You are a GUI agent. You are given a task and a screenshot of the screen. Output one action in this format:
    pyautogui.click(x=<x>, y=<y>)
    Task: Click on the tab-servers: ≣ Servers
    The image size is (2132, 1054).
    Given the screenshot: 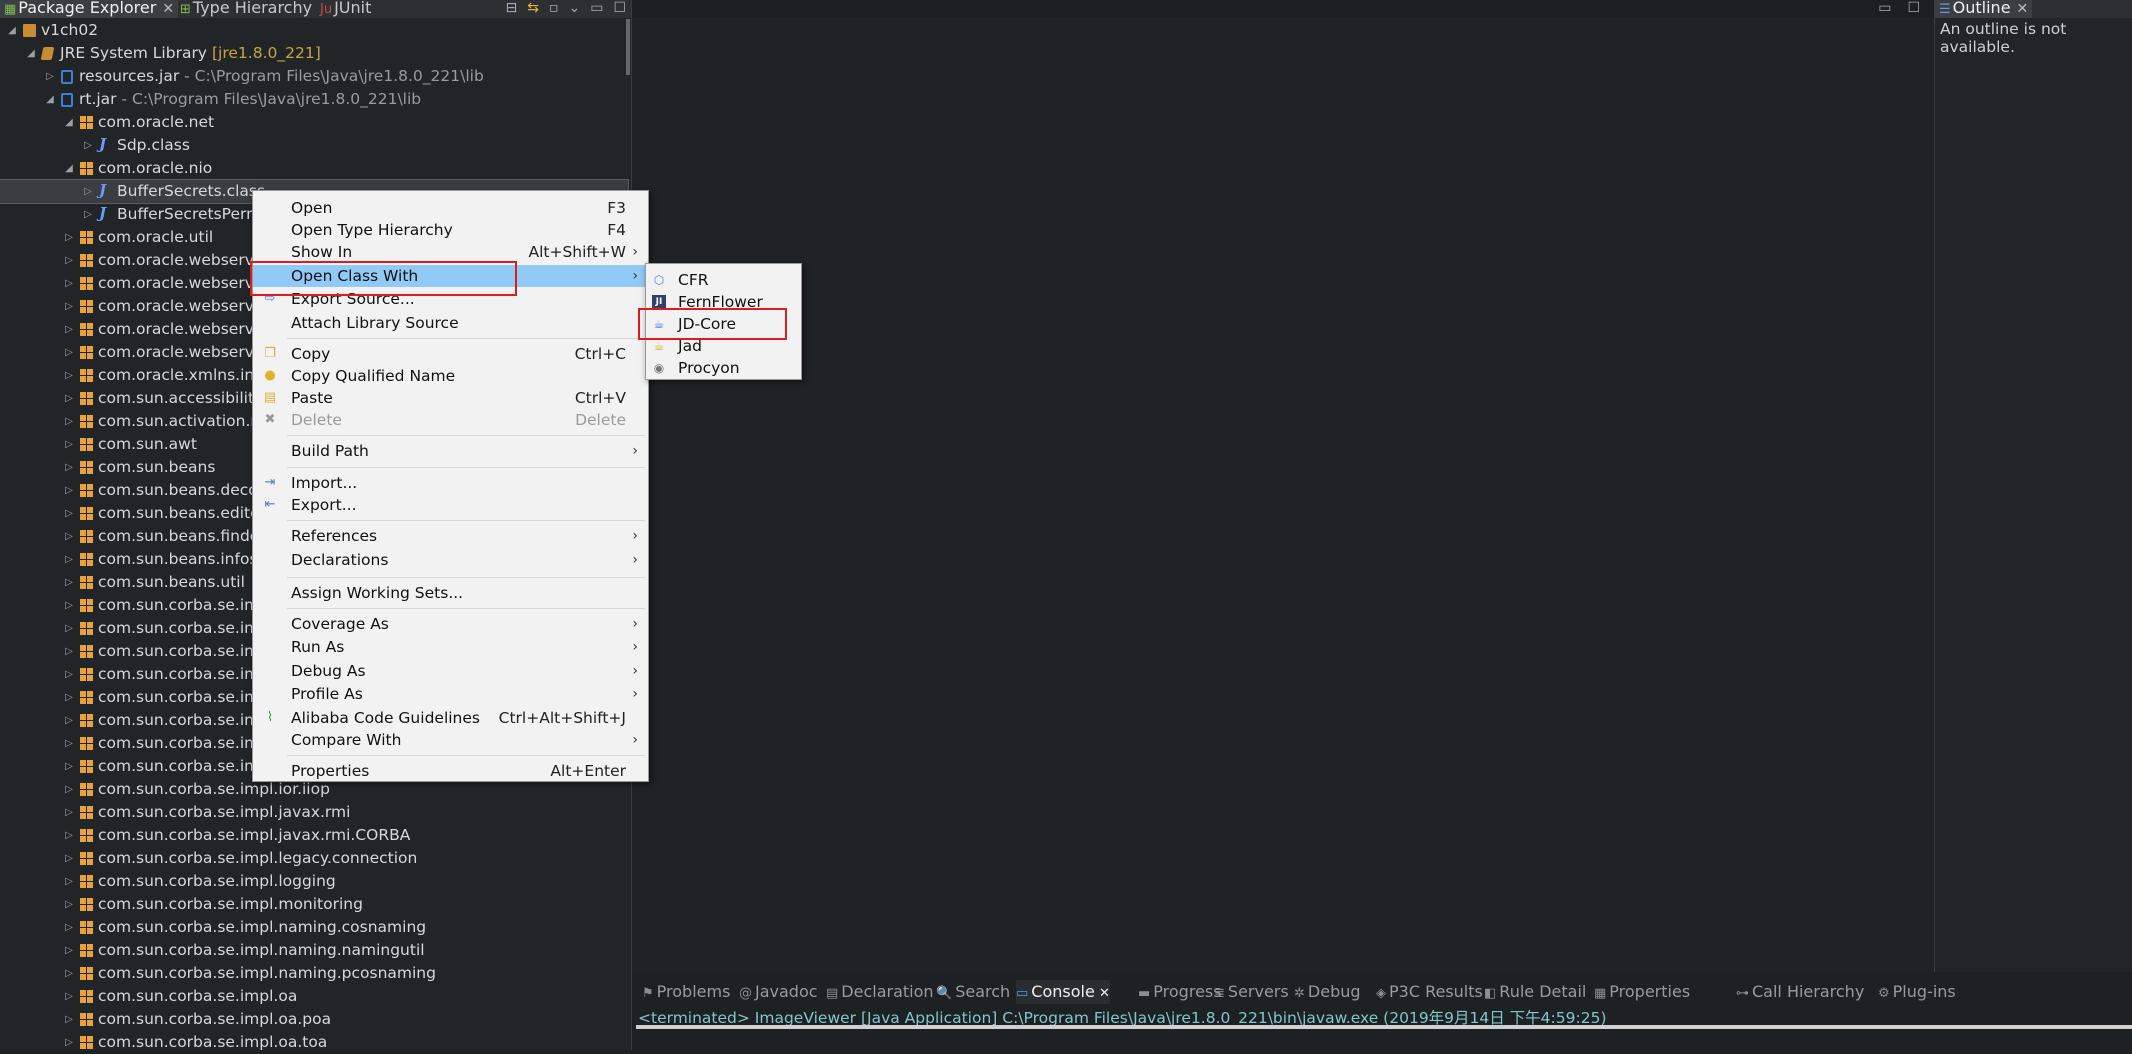 What is the action you would take?
    pyautogui.click(x=1251, y=992)
    